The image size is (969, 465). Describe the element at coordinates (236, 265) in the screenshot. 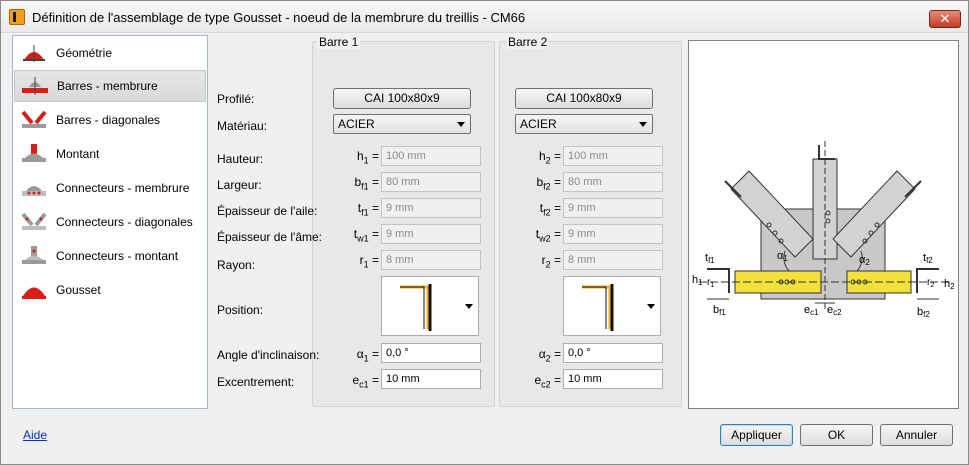

I see `radius-label: Rayon:` at that location.